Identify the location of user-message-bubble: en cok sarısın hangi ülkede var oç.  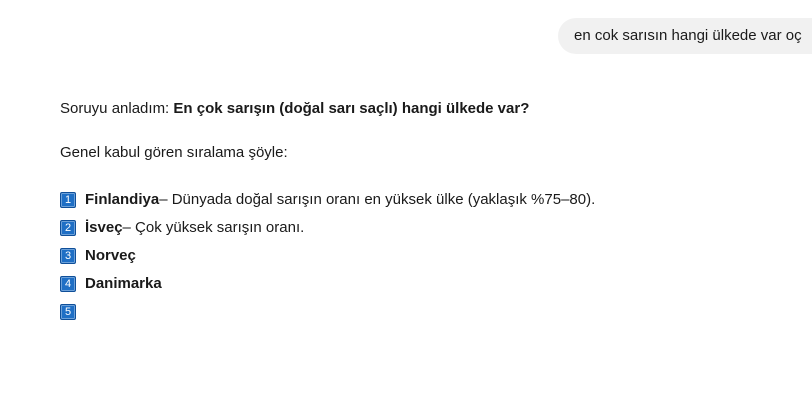
(685, 36).